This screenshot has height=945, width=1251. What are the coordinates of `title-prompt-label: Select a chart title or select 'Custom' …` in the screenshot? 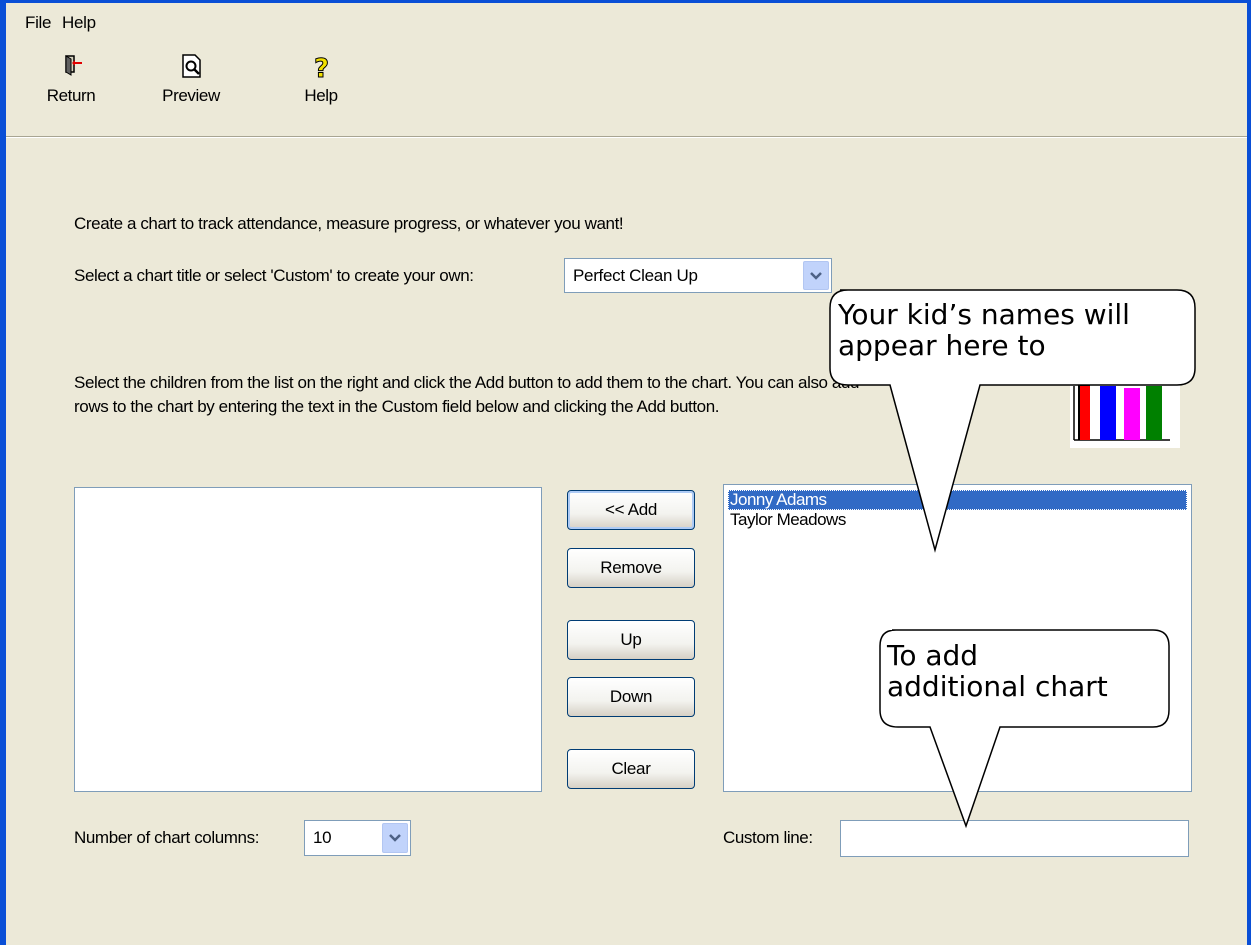 It's located at (274, 275).